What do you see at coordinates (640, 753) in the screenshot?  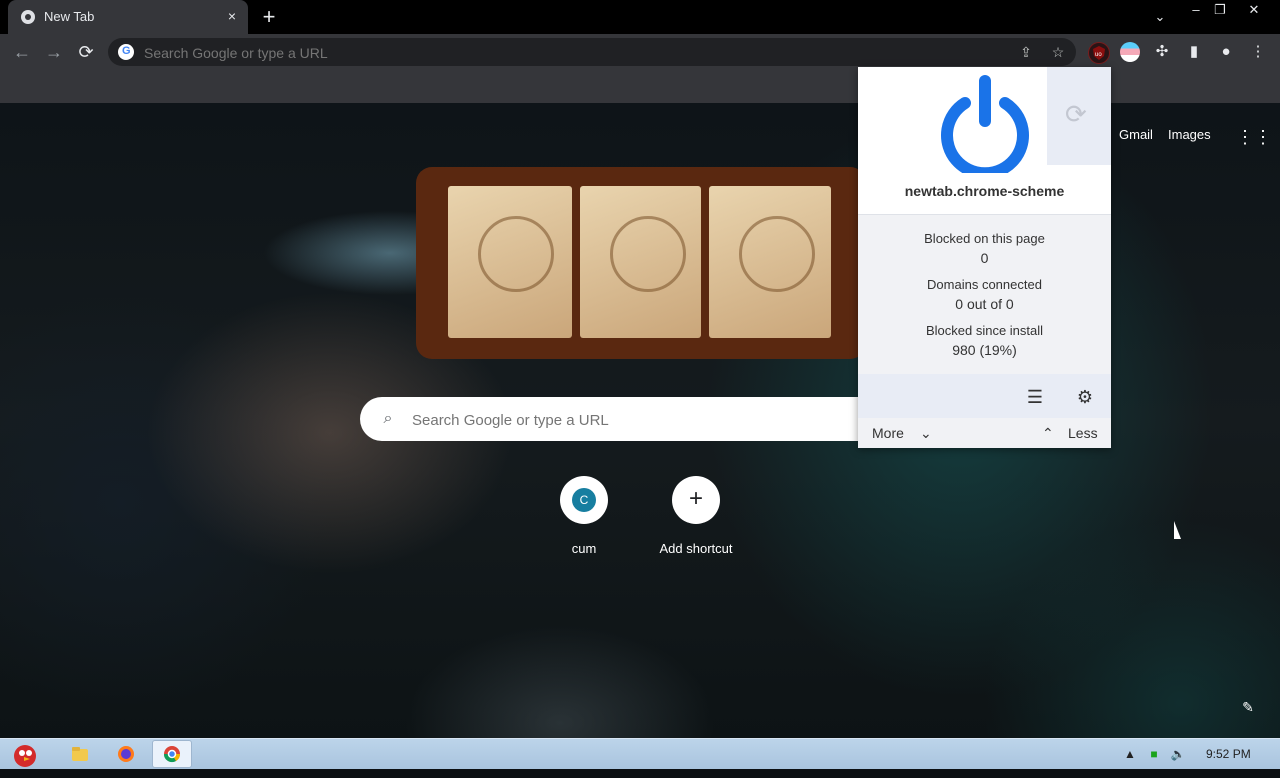 I see `taskbar: ▲ ■ 🔈 9:52 PM` at bounding box center [640, 753].